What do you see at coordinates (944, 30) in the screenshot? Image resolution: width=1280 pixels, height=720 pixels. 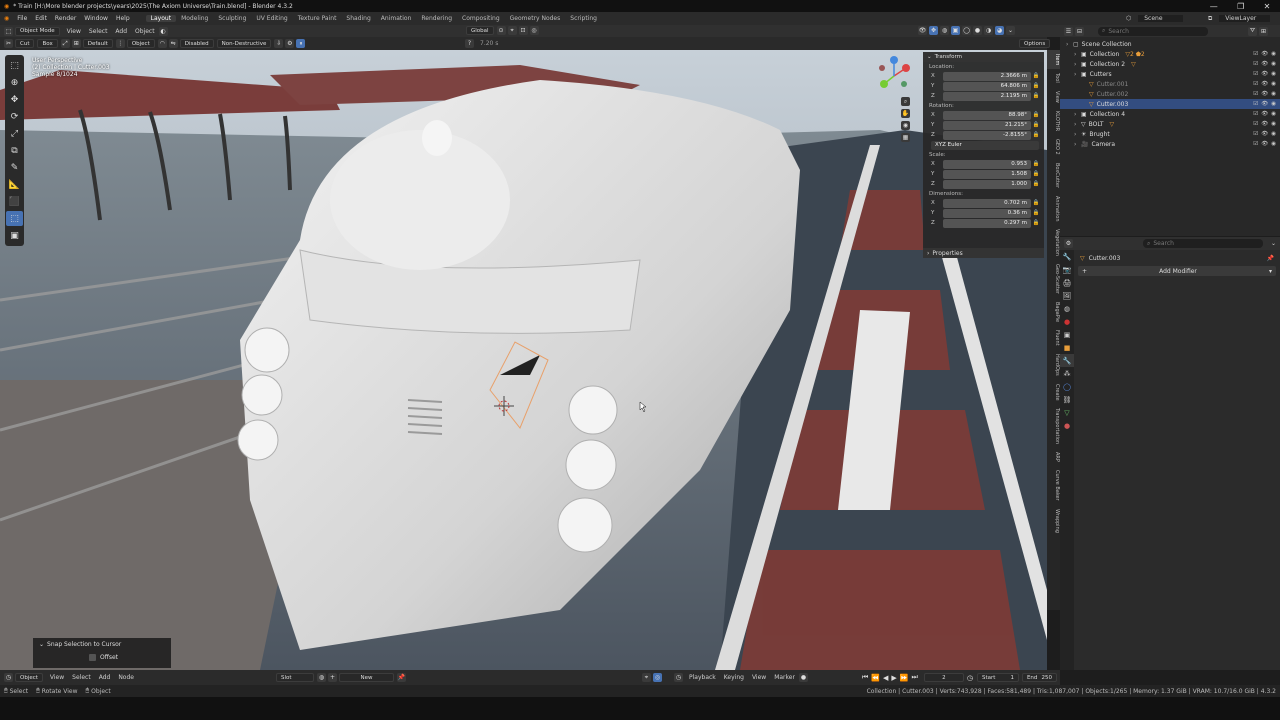 I see `overlay-icon: ◍` at bounding box center [944, 30].